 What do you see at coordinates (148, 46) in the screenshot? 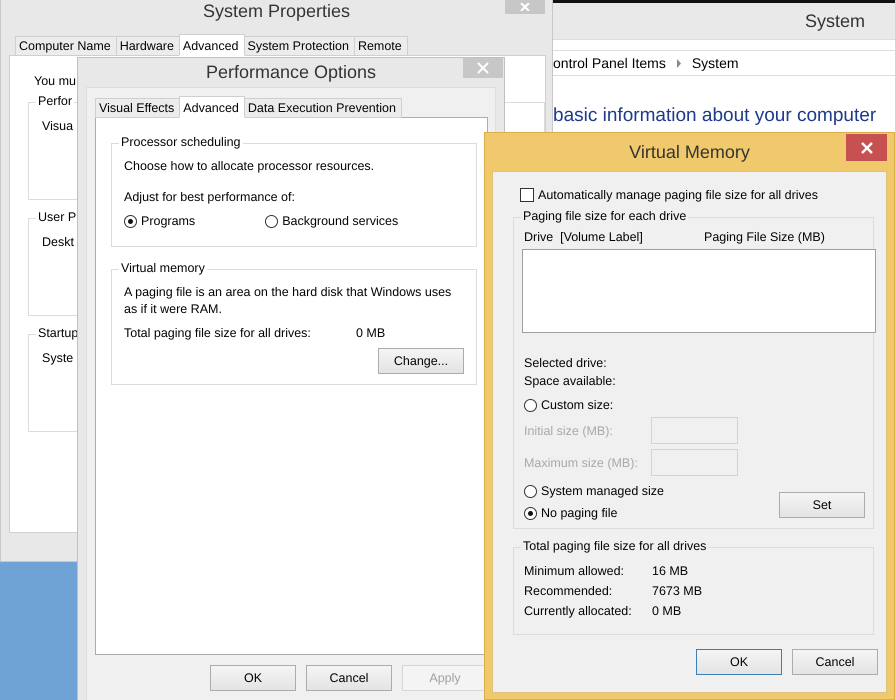
I see `tab: Hardware` at bounding box center [148, 46].